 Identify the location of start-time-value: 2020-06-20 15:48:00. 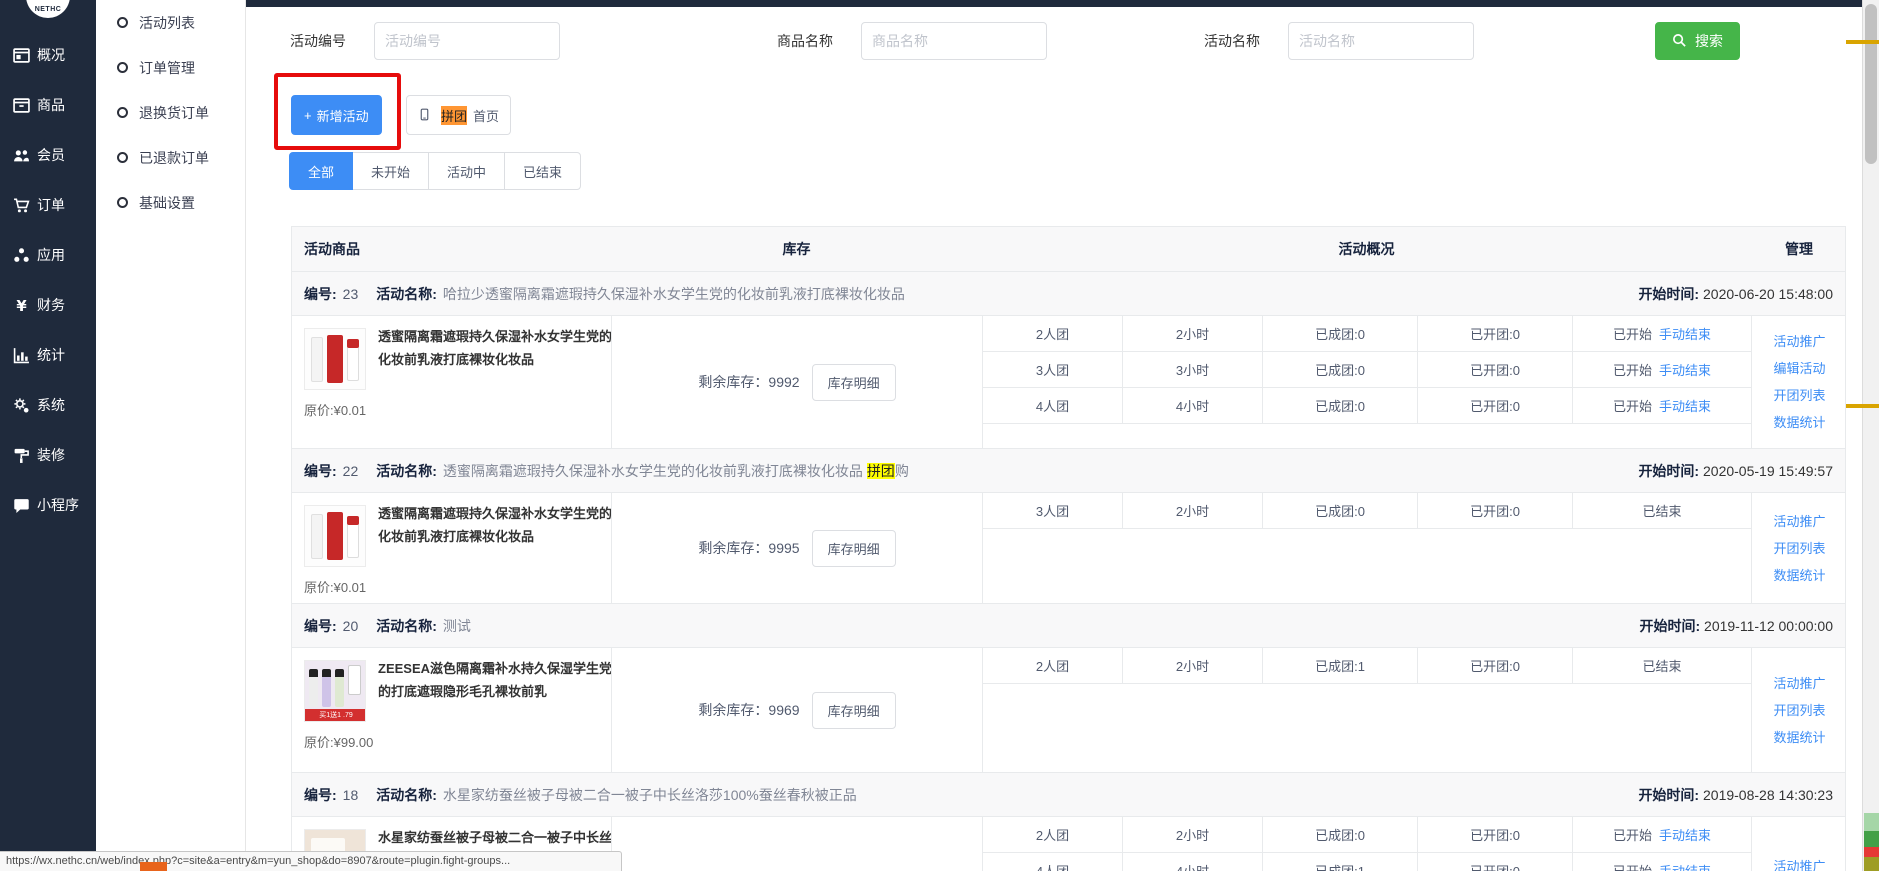
(1768, 293).